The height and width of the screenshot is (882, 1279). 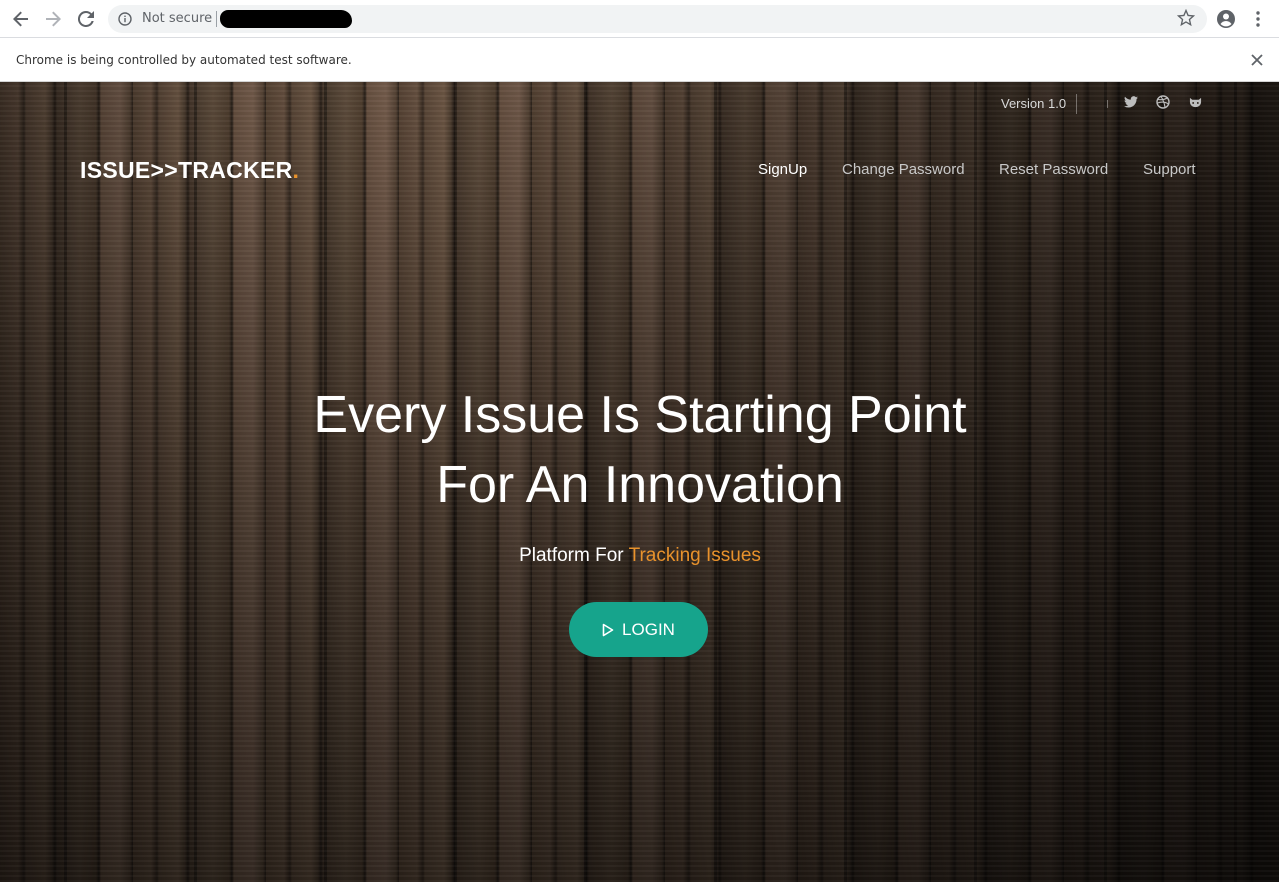 I want to click on account-circle-icon, so click(x=1226, y=19).